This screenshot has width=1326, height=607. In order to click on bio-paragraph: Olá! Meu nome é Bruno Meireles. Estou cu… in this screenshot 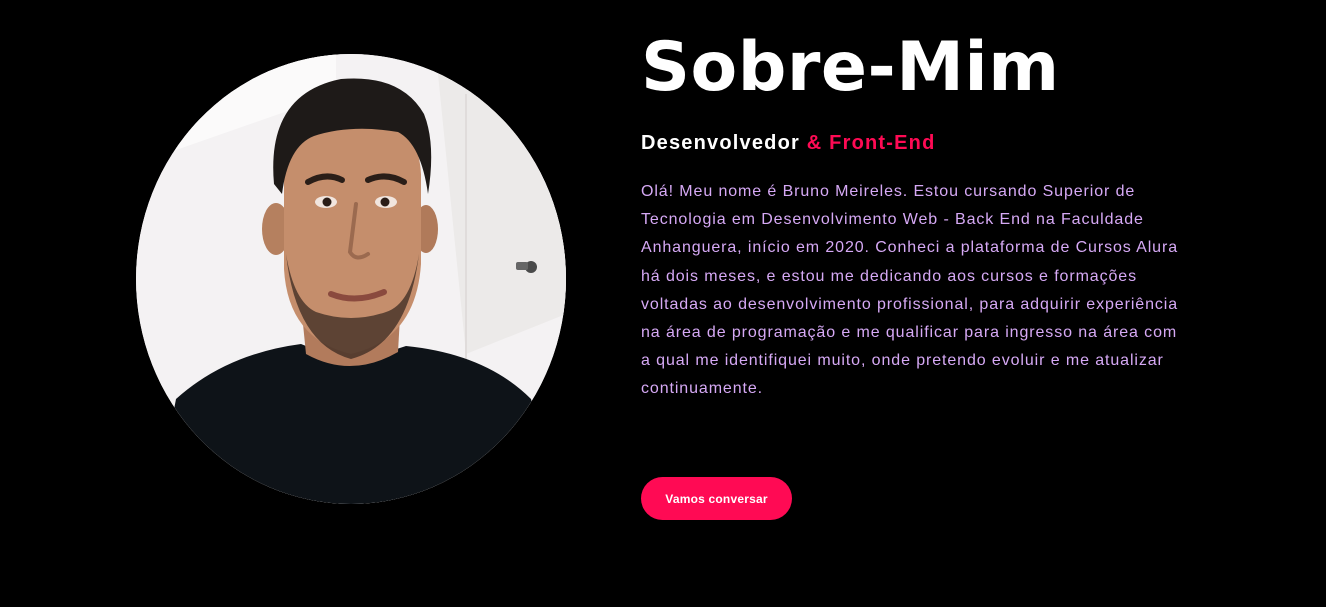, I will do `click(910, 290)`.